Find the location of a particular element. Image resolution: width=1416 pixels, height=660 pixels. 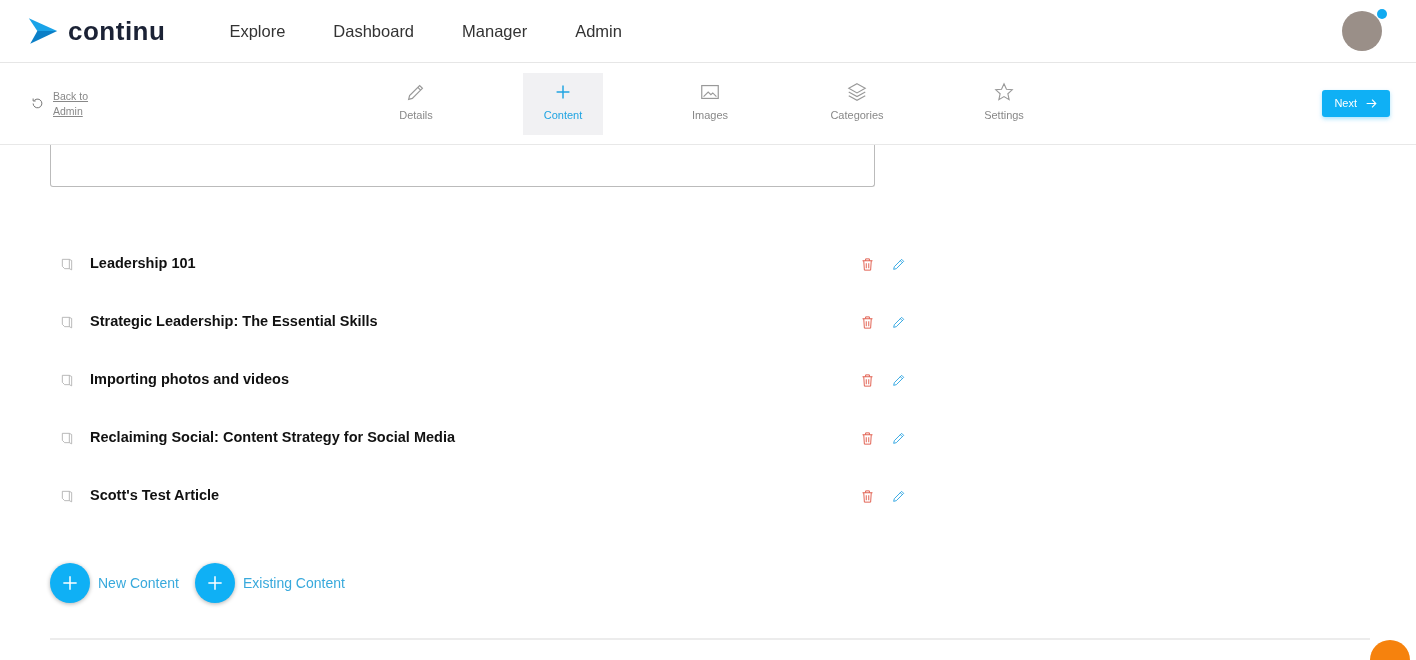

content-title: Reclaiming Social: Content Strategy for Social Media is located at coordinates (273, 438).